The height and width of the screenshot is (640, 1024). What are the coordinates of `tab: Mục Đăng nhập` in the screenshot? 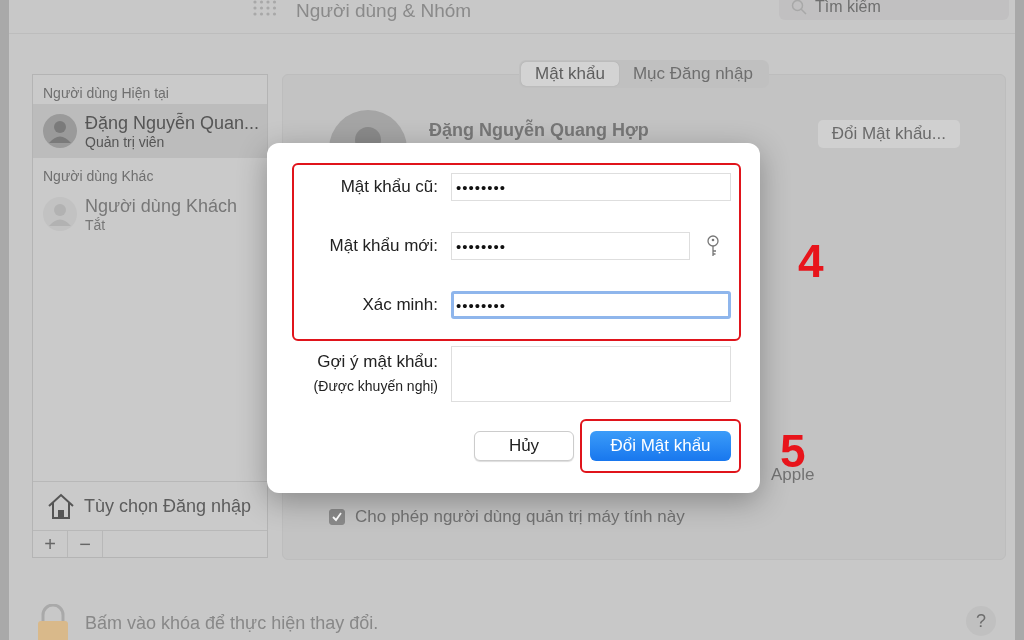 It's located at (692, 74).